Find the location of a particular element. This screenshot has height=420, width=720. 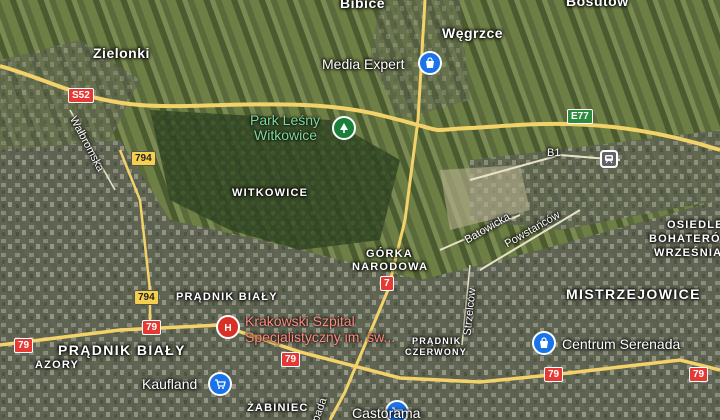

label-gorka-line1: GÓRKA is located at coordinates (389, 254).